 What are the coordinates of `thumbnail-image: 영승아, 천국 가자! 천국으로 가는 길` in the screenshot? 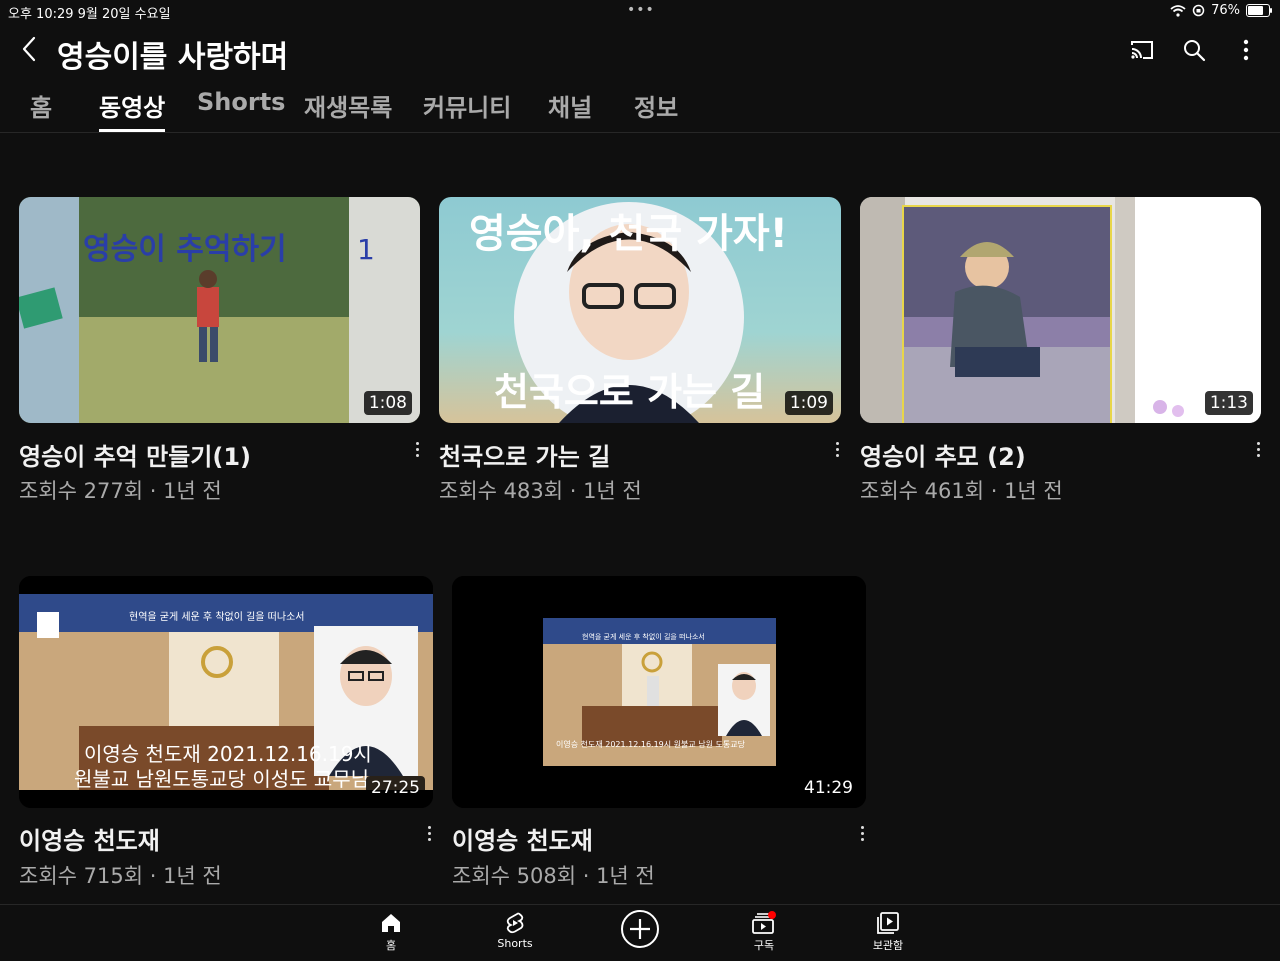 It's located at (640, 310).